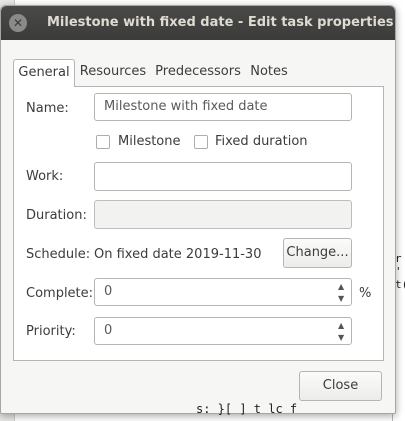 The height and width of the screenshot is (421, 405). I want to click on fixed-duration-checkbox, so click(201, 142).